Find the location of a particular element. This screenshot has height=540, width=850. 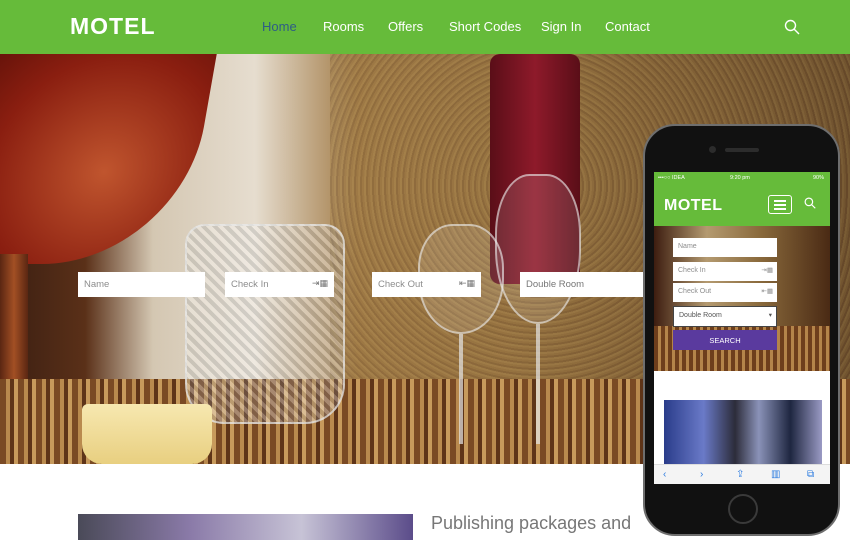

tea-cup-image is located at coordinates (147, 434).